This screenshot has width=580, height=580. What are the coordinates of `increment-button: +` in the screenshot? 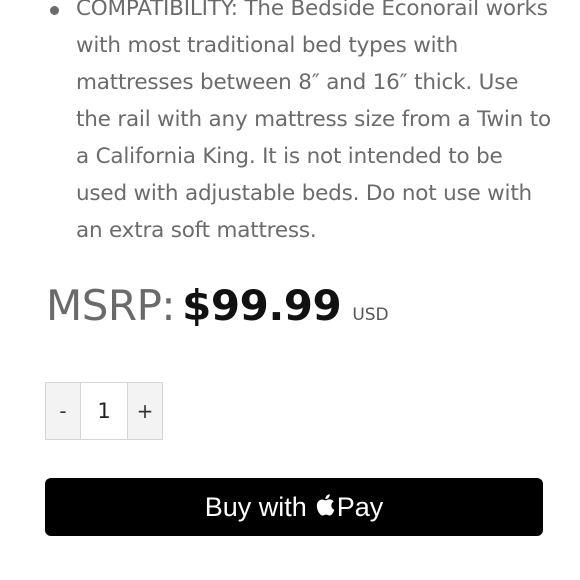 It's located at (145, 411).